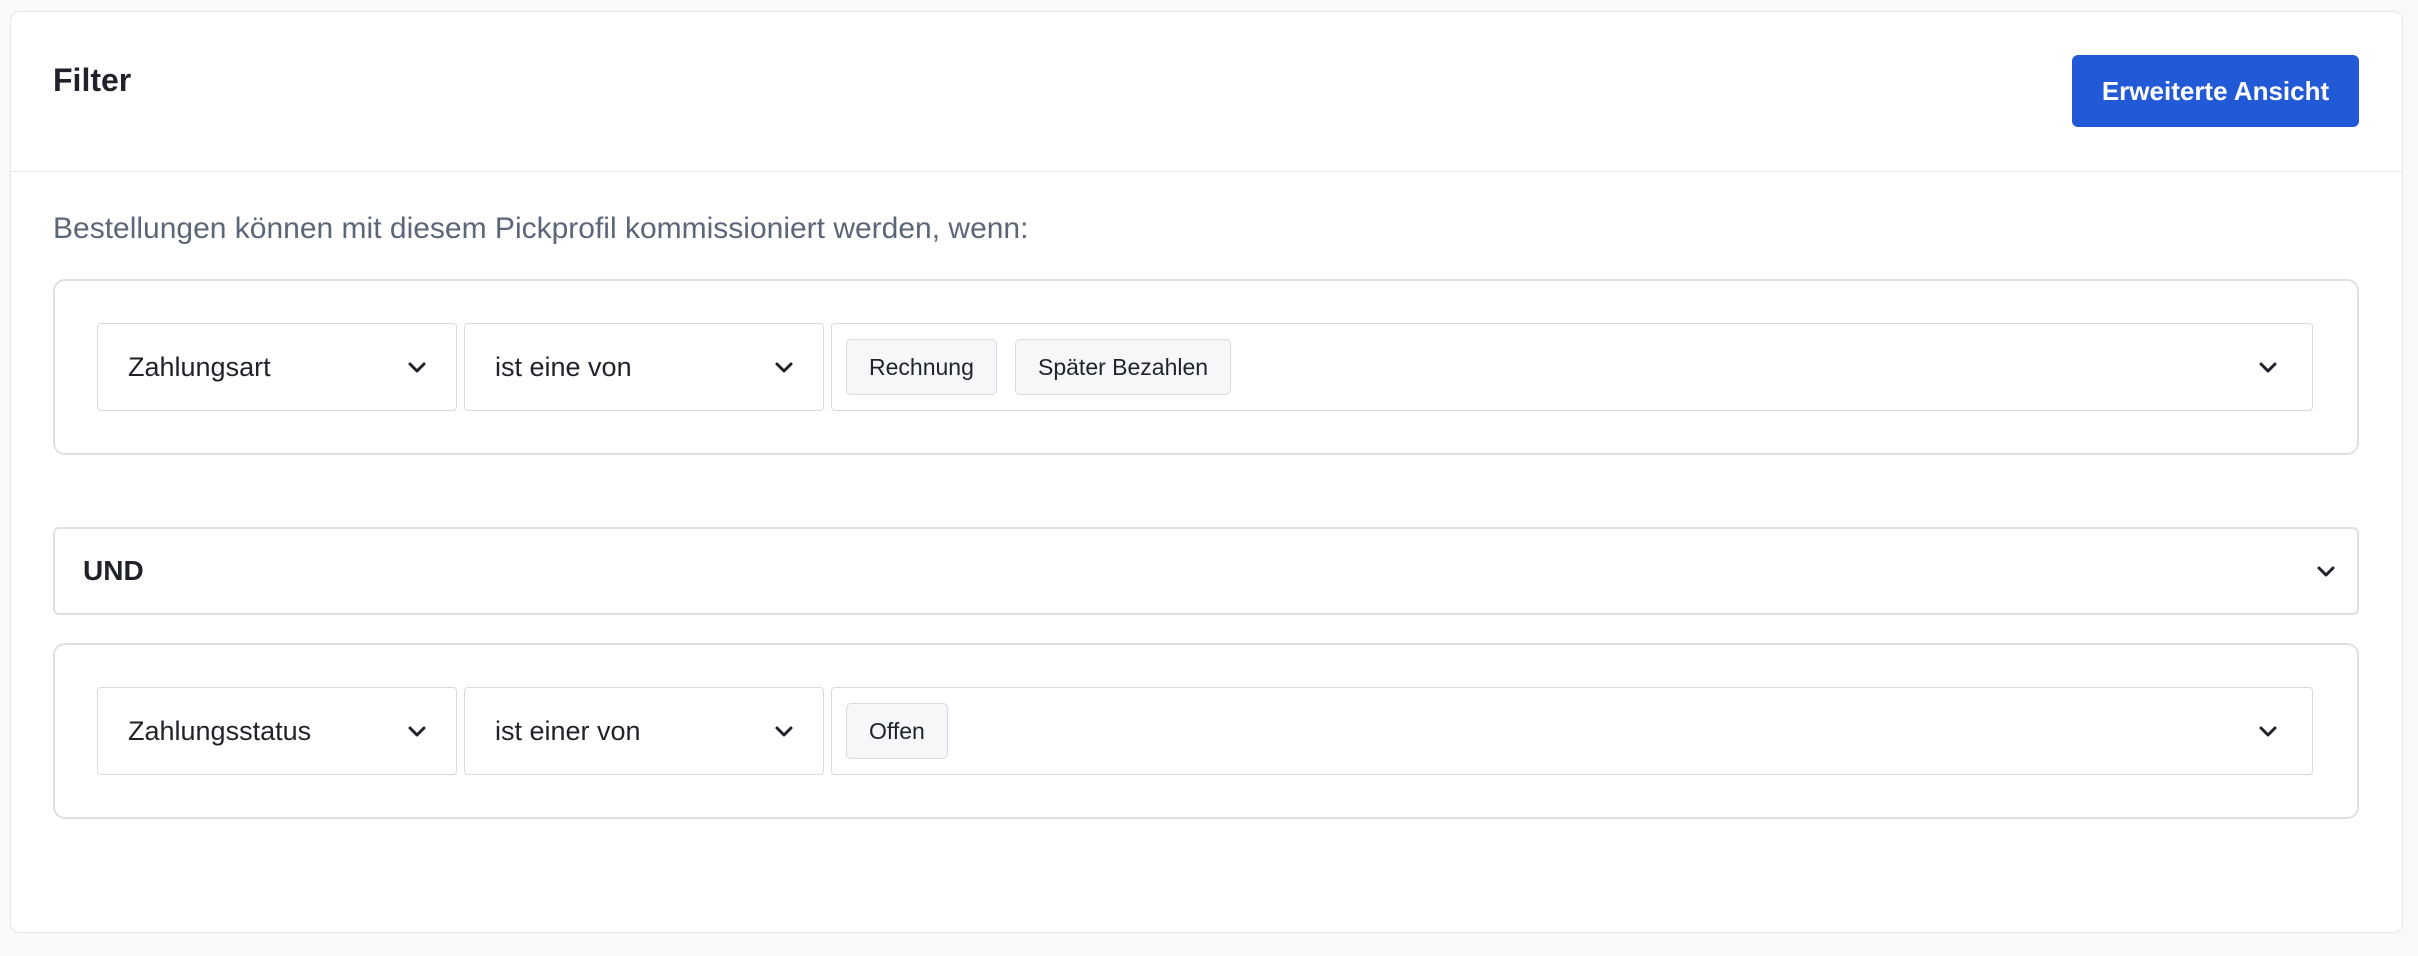 This screenshot has width=2418, height=956. Describe the element at coordinates (2215, 91) in the screenshot. I see `advanced-view-button: Erweiterte Ansicht` at that location.